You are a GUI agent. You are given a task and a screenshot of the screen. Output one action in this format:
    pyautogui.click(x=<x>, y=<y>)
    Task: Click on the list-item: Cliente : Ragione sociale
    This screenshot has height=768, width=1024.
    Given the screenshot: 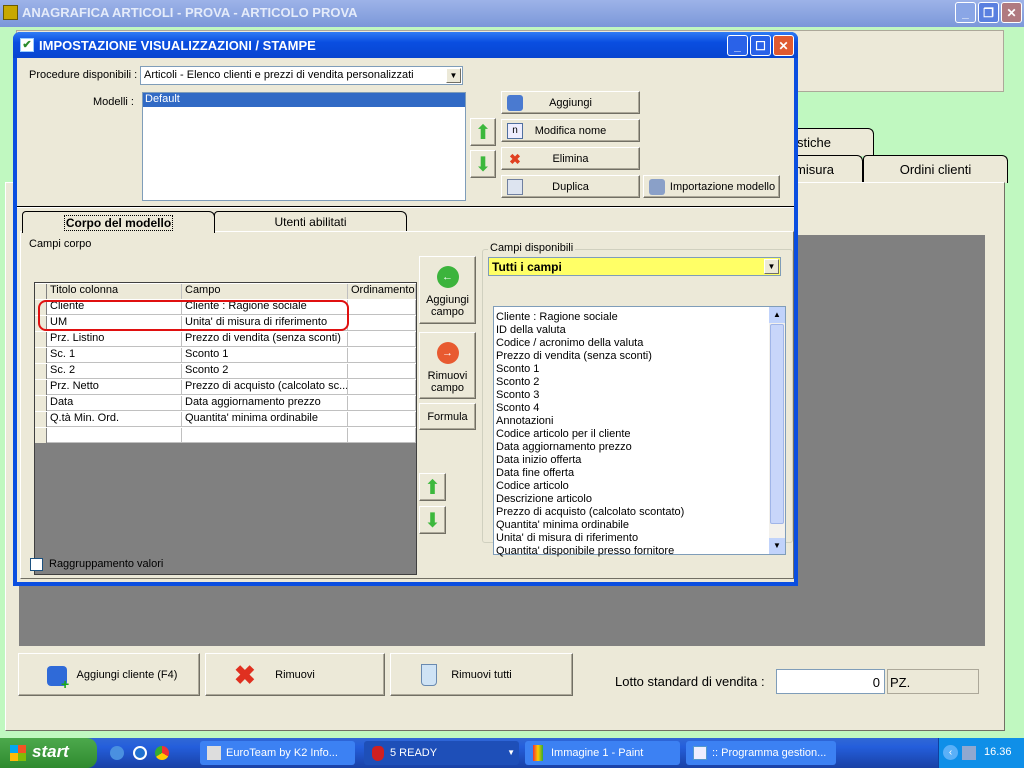 What is the action you would take?
    pyautogui.click(x=639, y=317)
    